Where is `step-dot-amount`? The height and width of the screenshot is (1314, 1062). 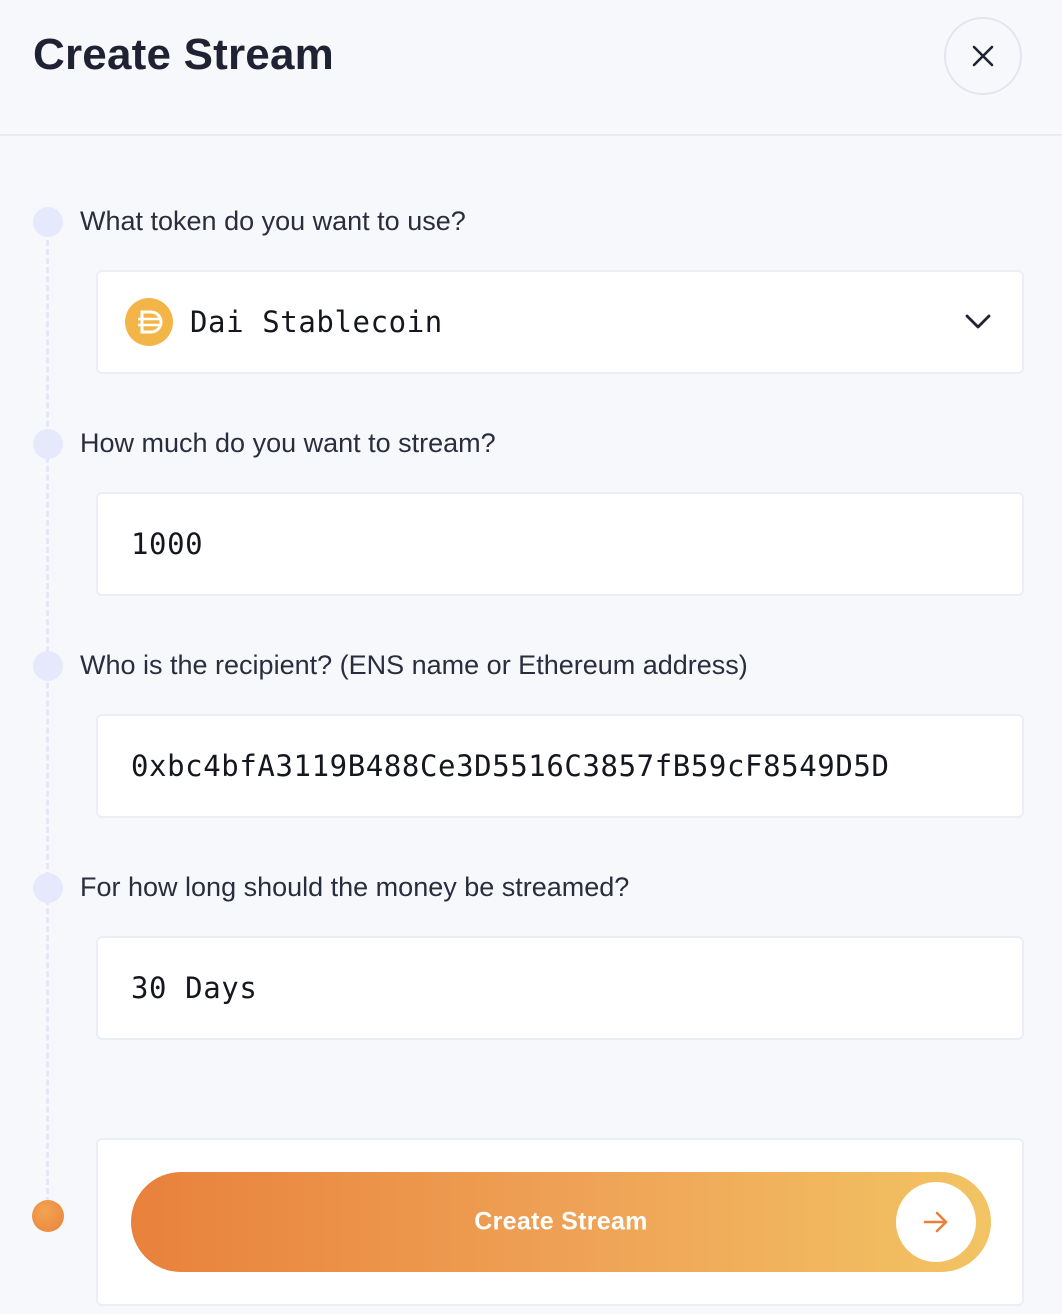 step-dot-amount is located at coordinates (48, 444).